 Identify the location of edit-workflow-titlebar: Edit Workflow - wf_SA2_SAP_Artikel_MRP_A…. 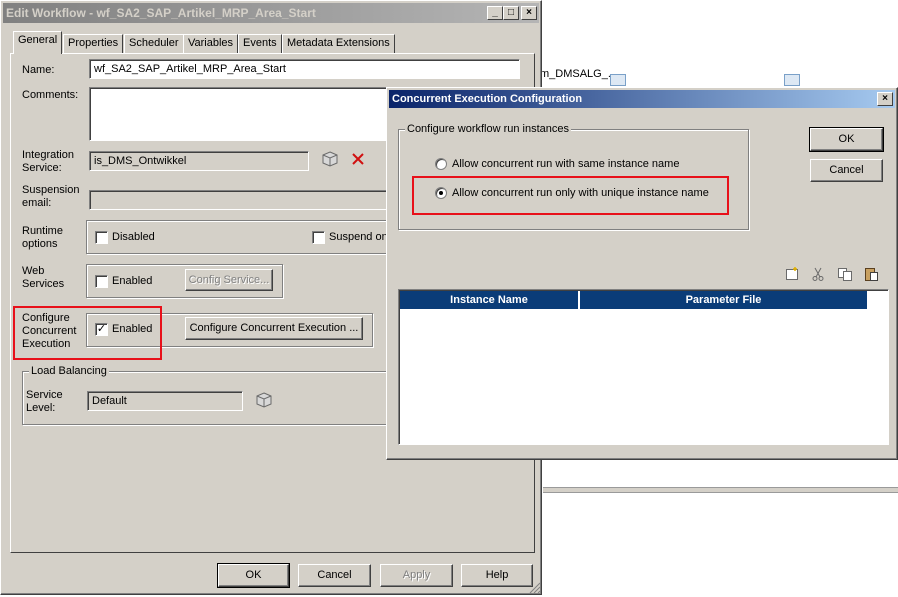
(271, 13).